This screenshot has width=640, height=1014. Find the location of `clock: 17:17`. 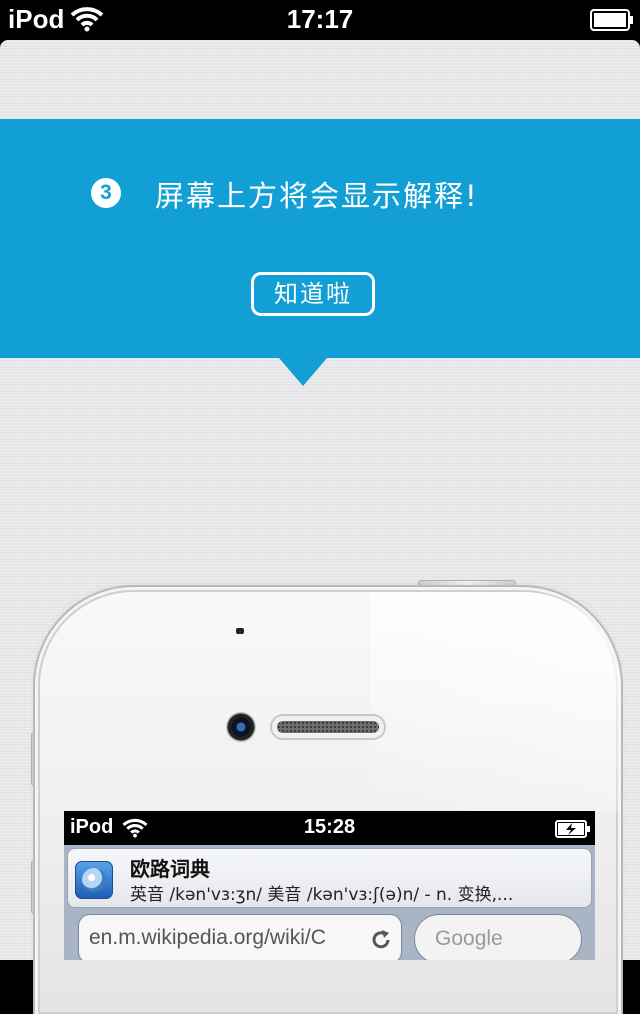

clock: 17:17 is located at coordinates (320, 19).